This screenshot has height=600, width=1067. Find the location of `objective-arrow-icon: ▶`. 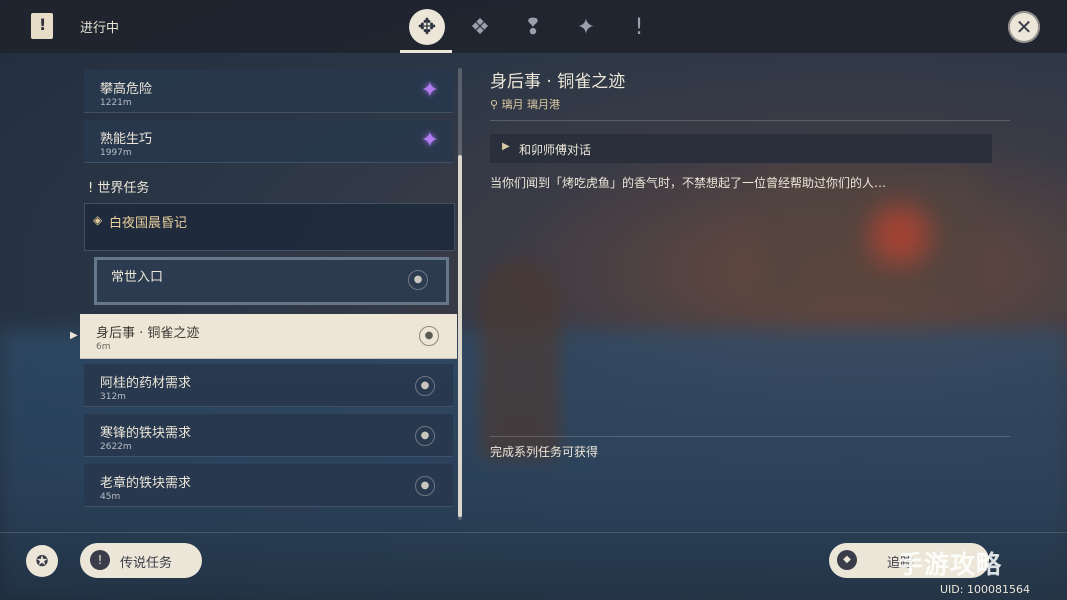

objective-arrow-icon: ▶ is located at coordinates (506, 146).